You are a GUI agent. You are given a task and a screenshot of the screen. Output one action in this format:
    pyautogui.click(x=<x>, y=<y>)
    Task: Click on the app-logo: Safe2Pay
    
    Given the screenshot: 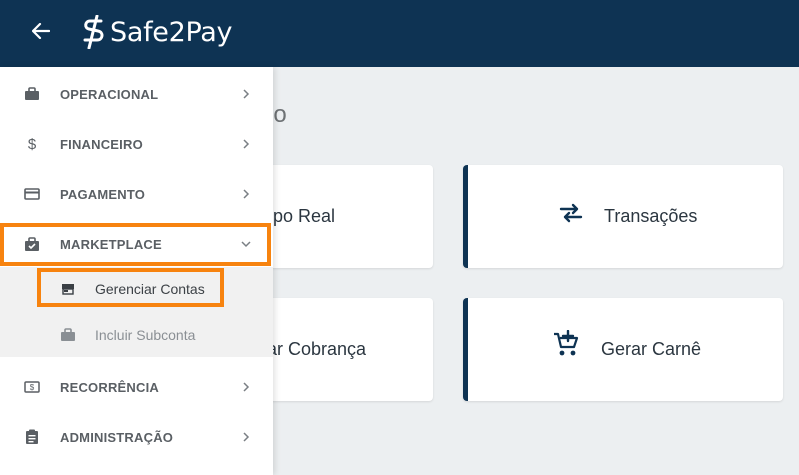 What is the action you would take?
    pyautogui.click(x=156, y=32)
    